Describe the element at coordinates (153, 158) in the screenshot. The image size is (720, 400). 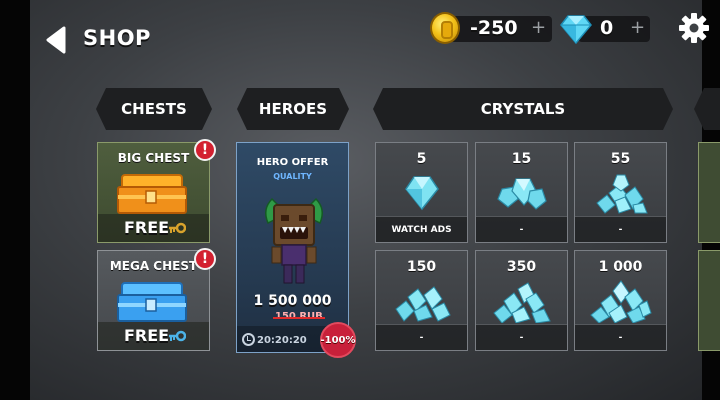
I see `chest-title: BIG CHEST` at that location.